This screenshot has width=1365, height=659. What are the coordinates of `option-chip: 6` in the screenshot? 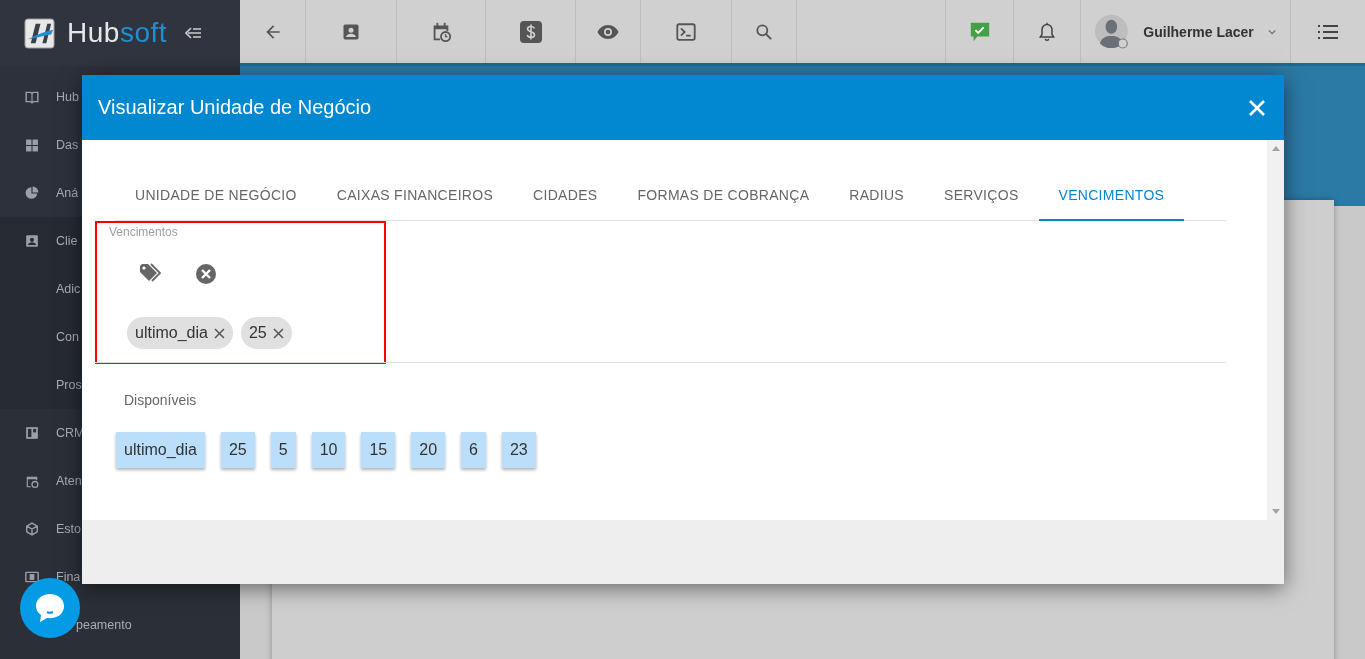 It's located at (473, 450).